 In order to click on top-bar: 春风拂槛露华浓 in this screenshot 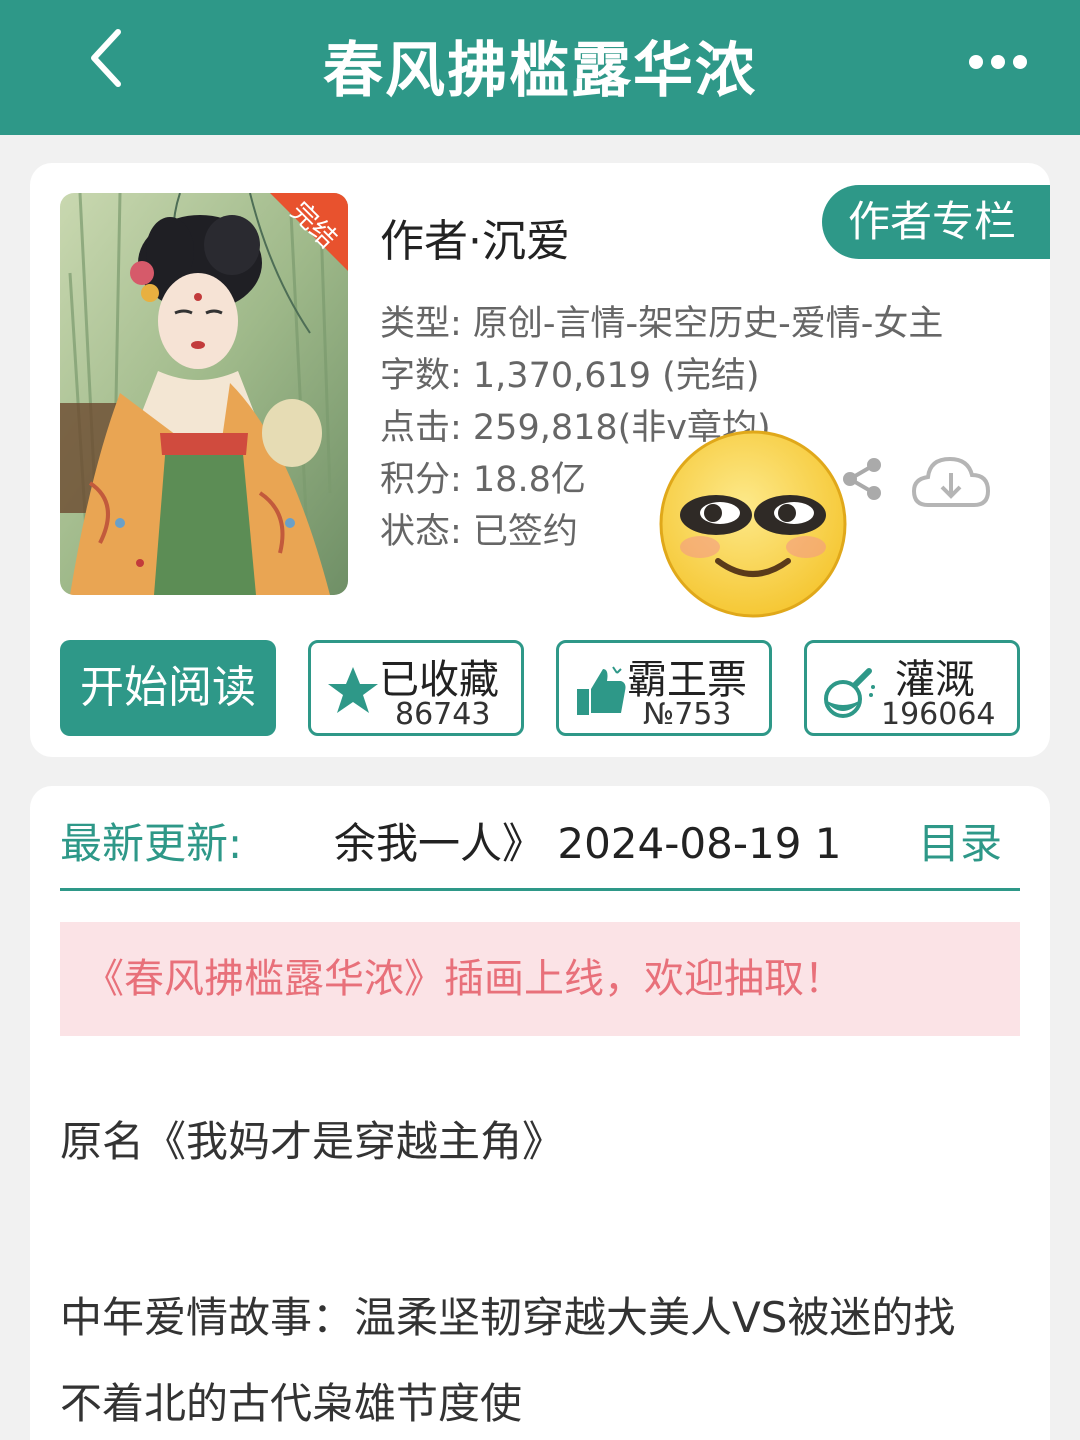, I will do `click(540, 67)`.